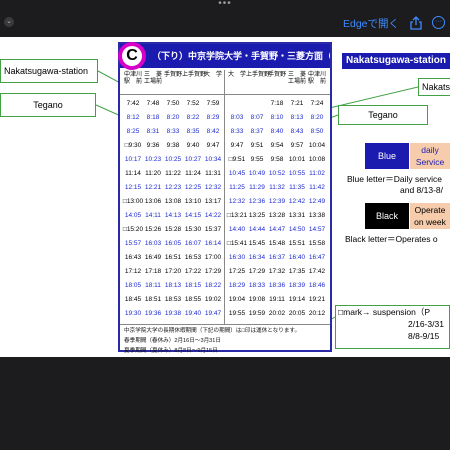 The width and height of the screenshot is (450, 450). Describe the element at coordinates (133, 215) in the screenshot. I see `time-cell: 14:05` at that location.